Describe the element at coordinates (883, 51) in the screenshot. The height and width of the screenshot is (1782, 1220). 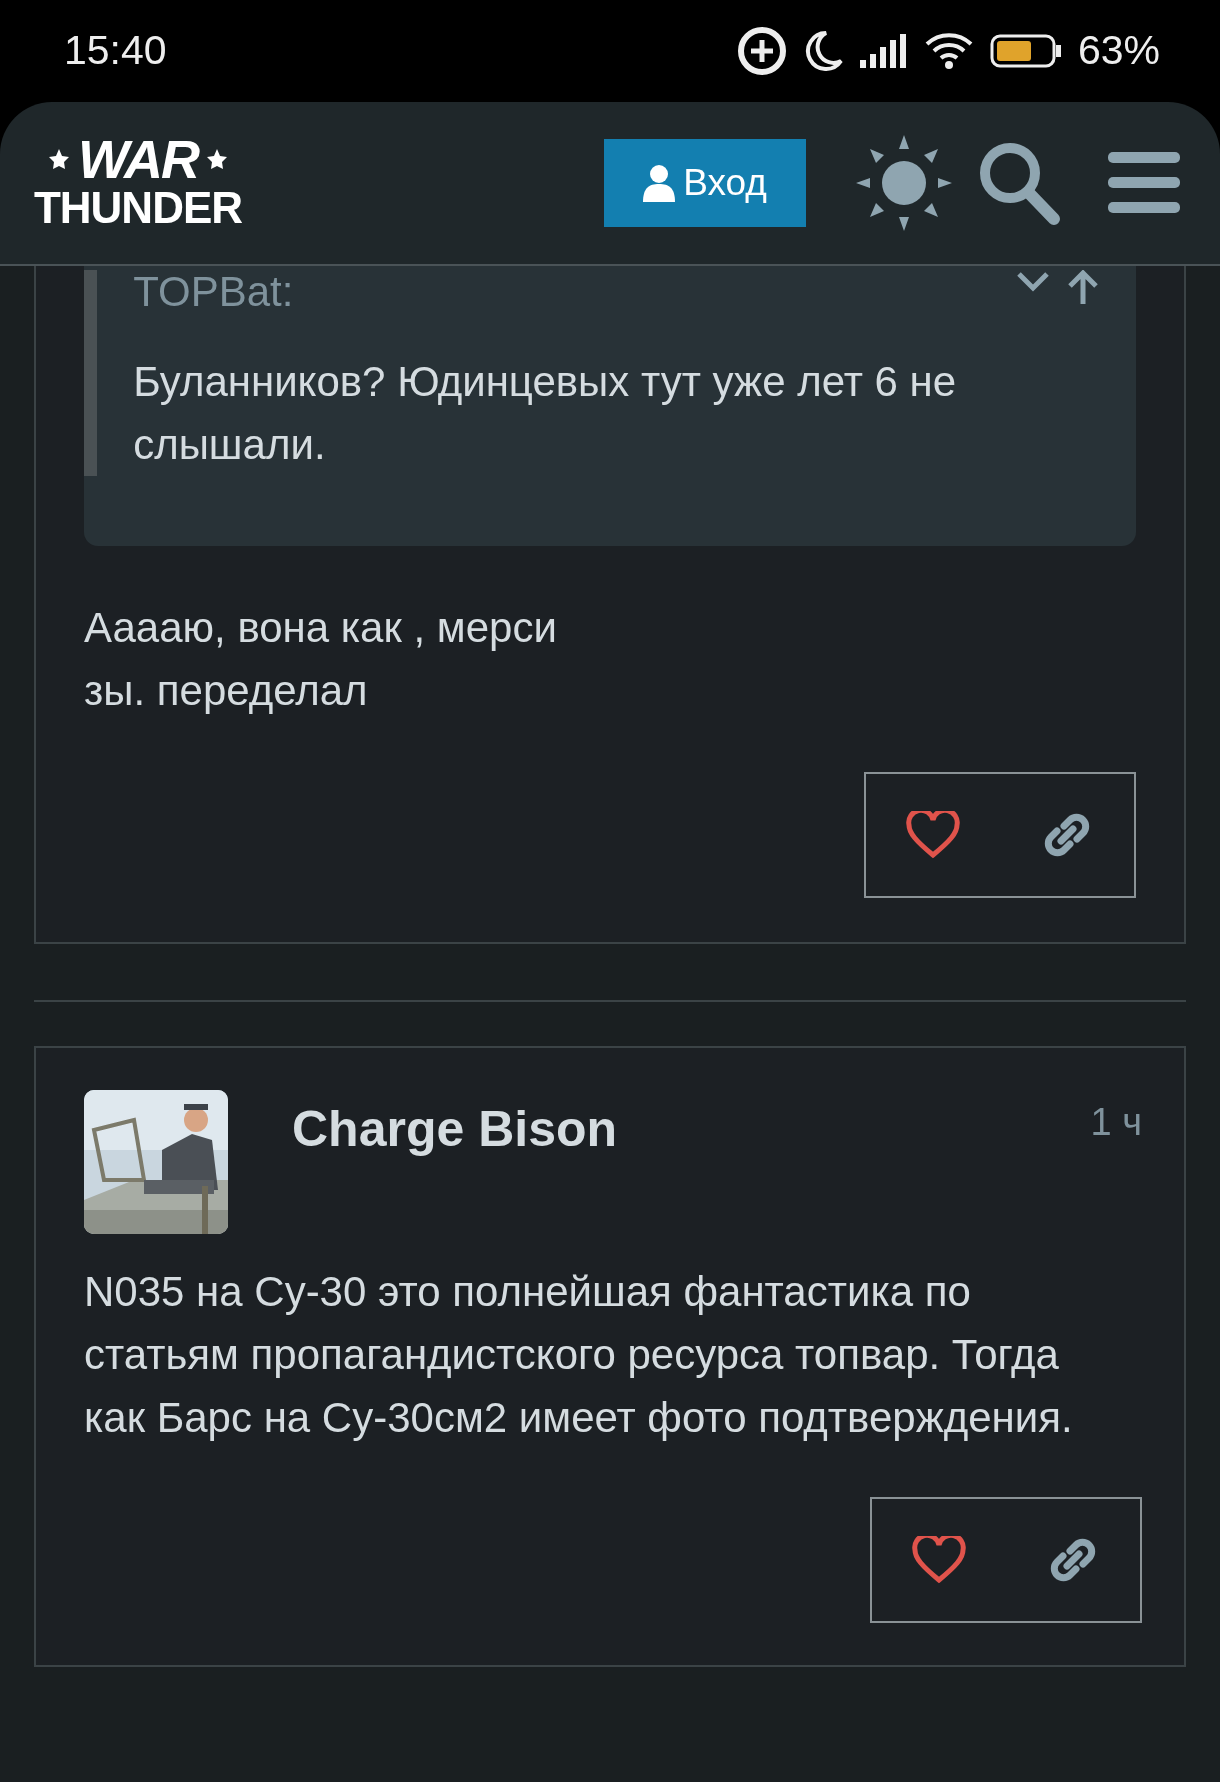
I see `signal-icon` at that location.